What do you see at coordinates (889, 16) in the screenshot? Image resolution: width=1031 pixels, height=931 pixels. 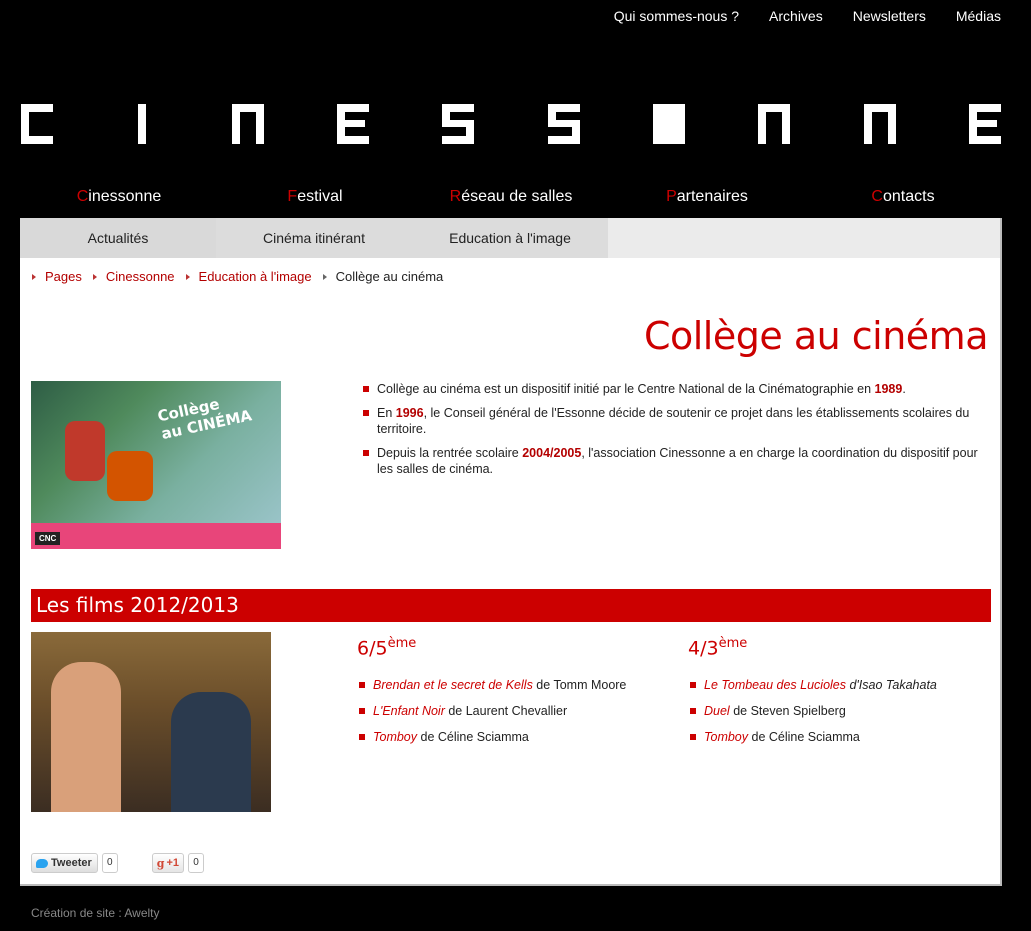 I see `top-link-newsletters: Newsletters` at bounding box center [889, 16].